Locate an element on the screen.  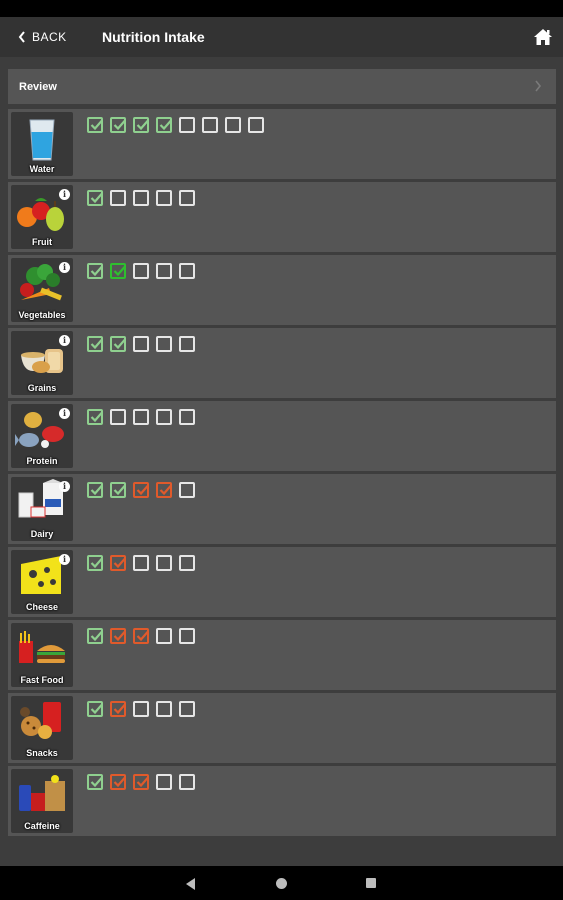
chevron-right-icon is located at coordinates (538, 86).